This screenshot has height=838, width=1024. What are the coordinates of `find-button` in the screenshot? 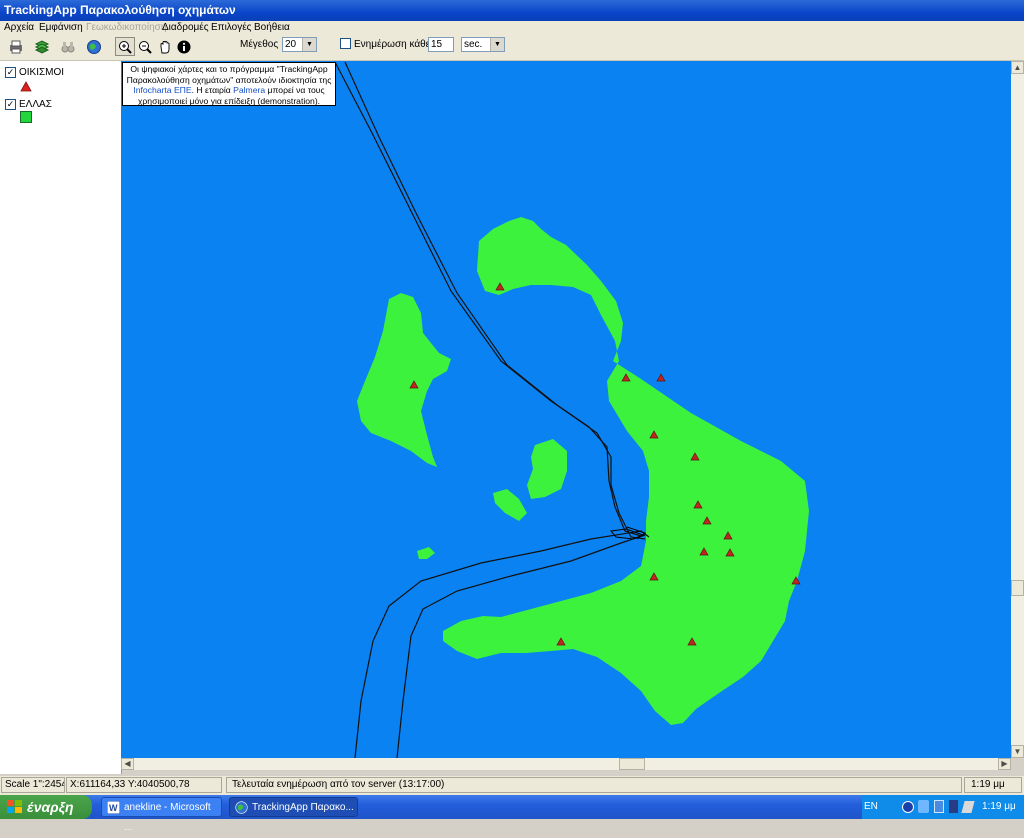 It's located at (68, 46).